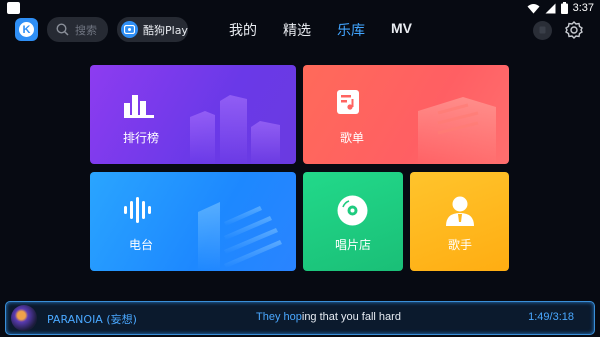 The height and width of the screenshot is (337, 600). Describe the element at coordinates (533, 8) in the screenshot. I see `wifi-icon` at that location.